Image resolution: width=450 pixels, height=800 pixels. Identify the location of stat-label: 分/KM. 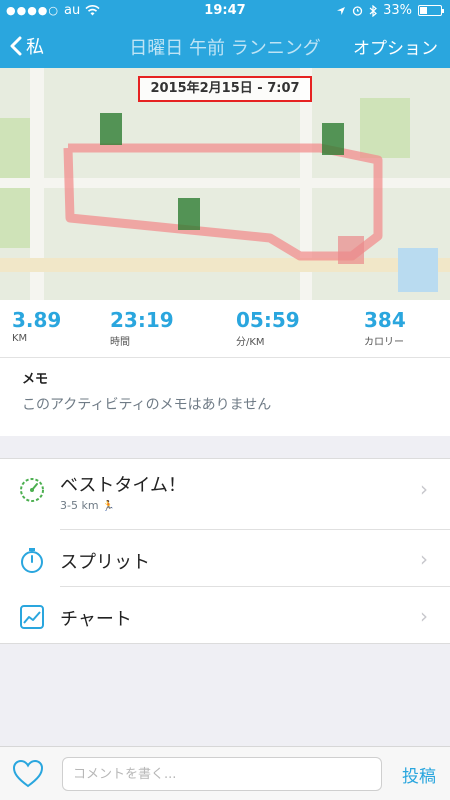
(250, 342).